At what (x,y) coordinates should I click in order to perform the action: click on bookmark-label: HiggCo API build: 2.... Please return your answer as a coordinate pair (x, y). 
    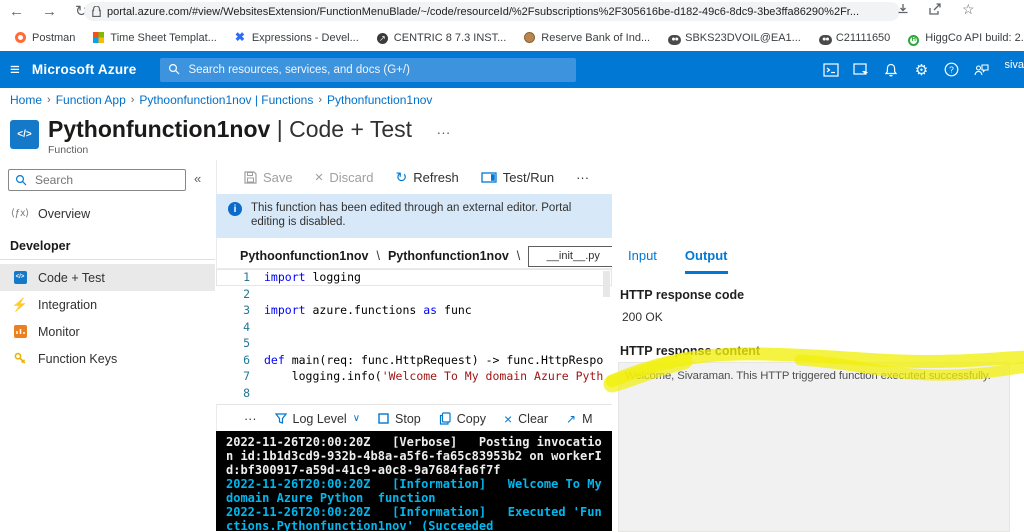
    Looking at the image, I should click on (974, 37).